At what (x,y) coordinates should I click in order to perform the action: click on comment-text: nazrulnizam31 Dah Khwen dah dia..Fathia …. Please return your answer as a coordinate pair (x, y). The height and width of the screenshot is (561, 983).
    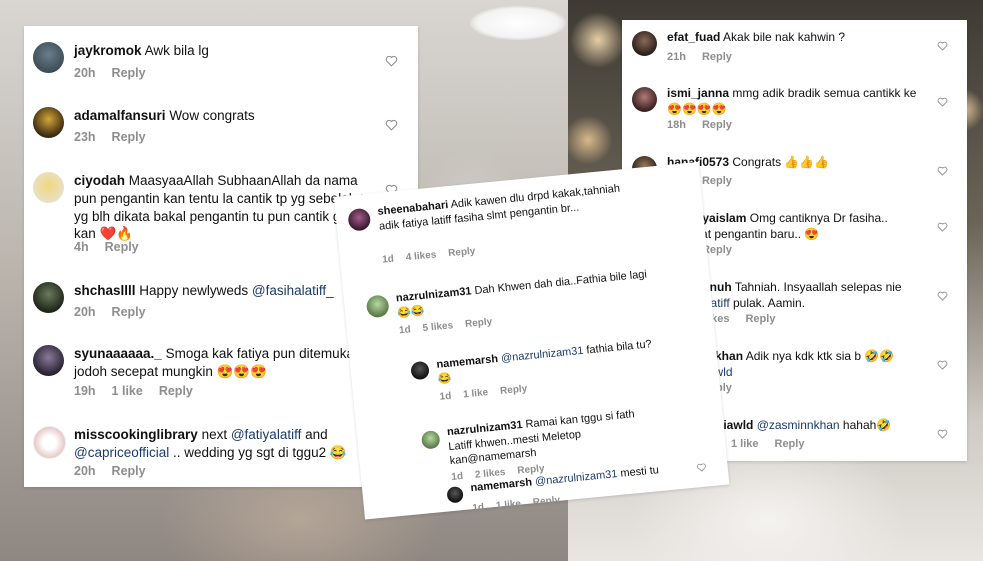
    Looking at the image, I should click on (521, 293).